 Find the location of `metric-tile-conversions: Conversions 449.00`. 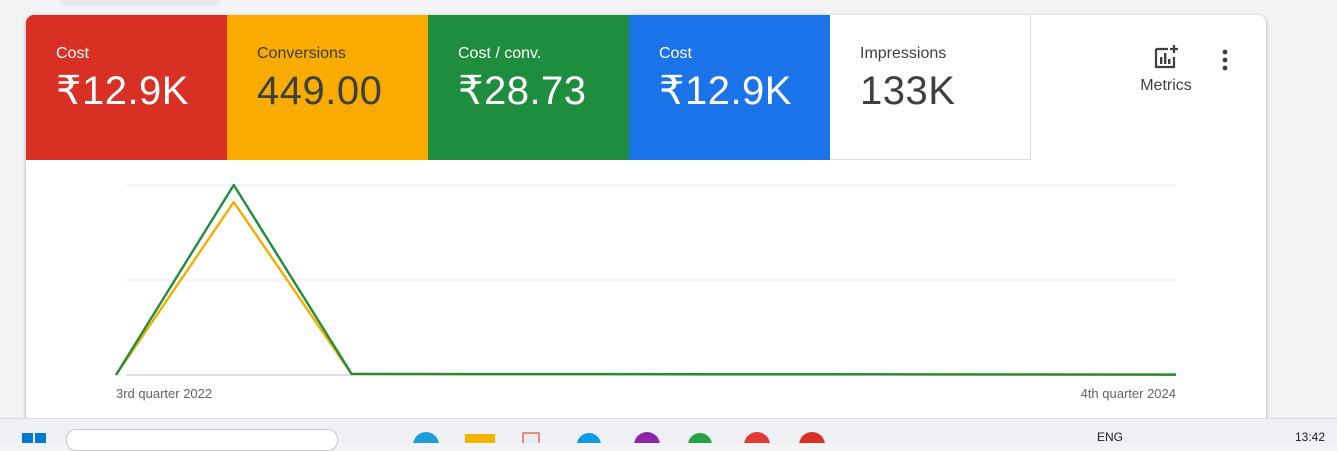

metric-tile-conversions: Conversions 449.00 is located at coordinates (327, 87).